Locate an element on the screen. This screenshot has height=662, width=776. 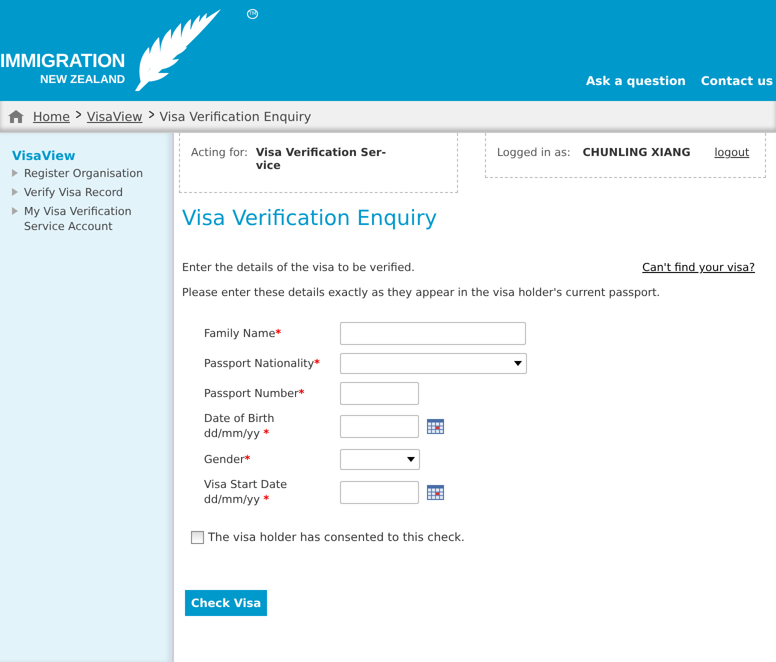
sidebar-item: Verify Visa Record is located at coordinates (89, 192).